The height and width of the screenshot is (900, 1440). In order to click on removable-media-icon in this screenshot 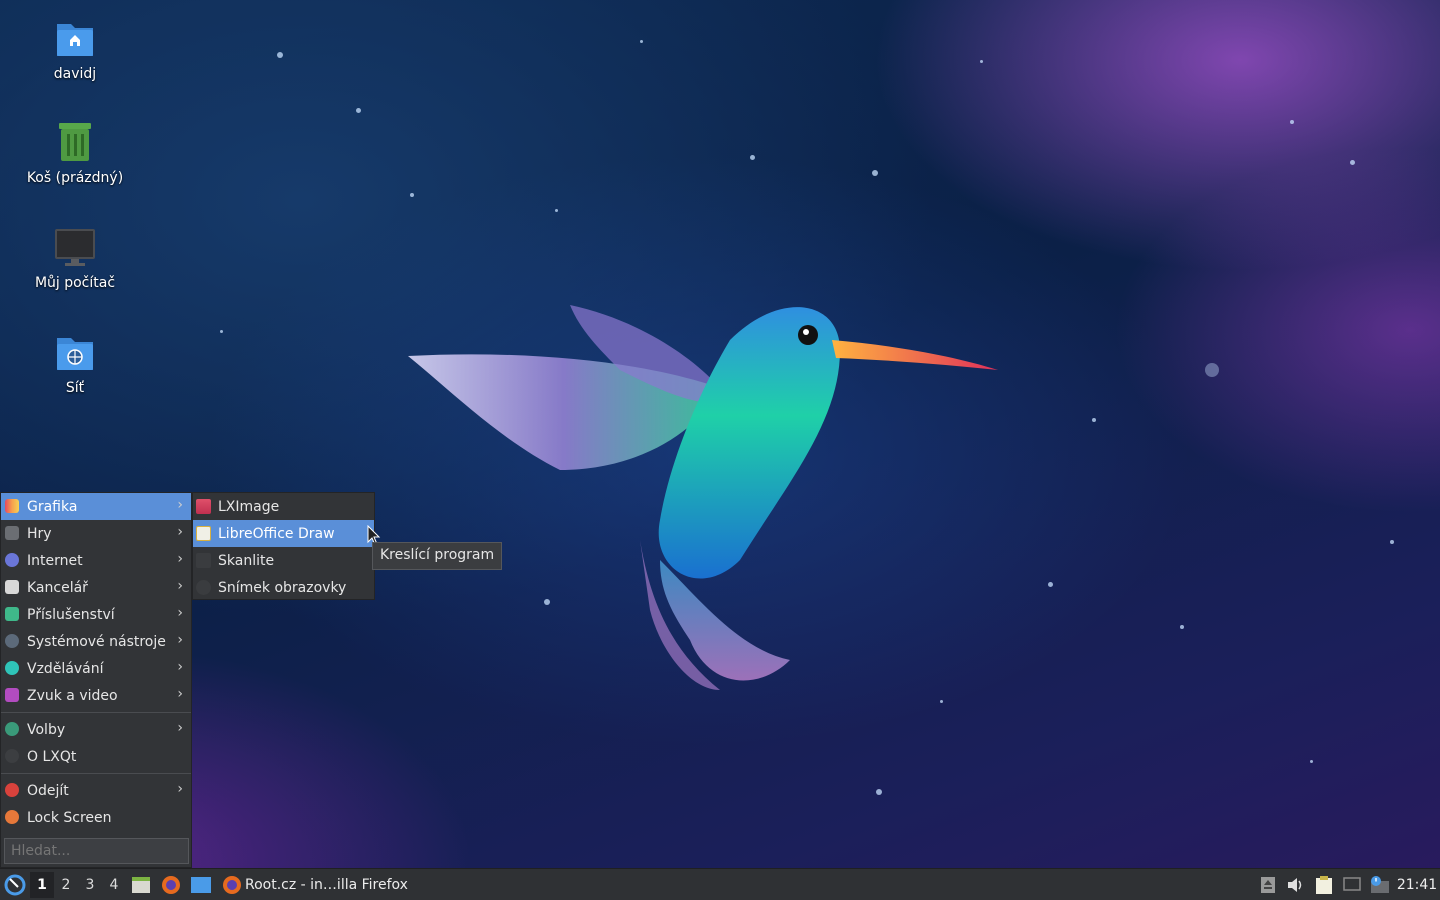, I will do `click(1268, 884)`.